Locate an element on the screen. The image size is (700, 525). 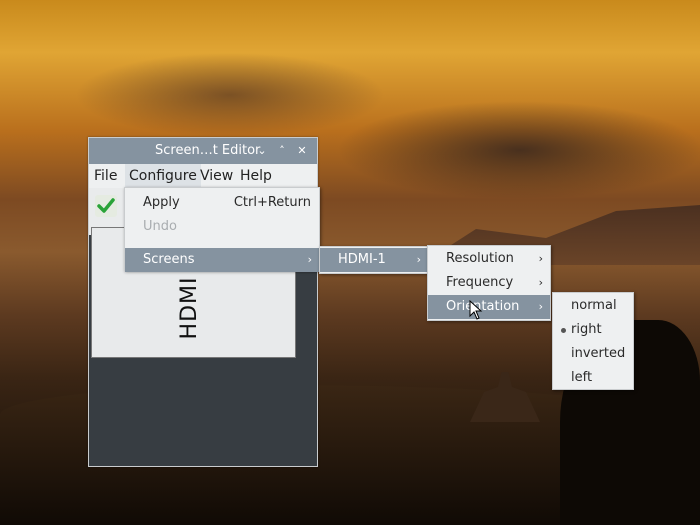
menu-help: Help is located at coordinates (256, 176).